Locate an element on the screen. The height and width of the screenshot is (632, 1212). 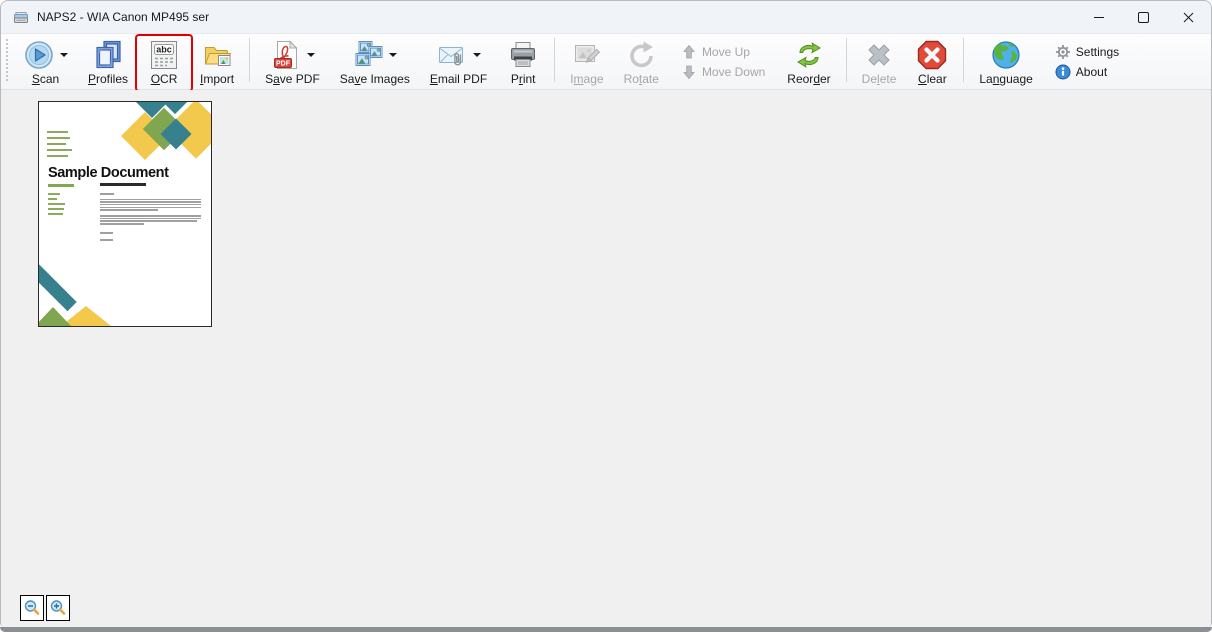
svg-text: abc is located at coordinates (164, 50).